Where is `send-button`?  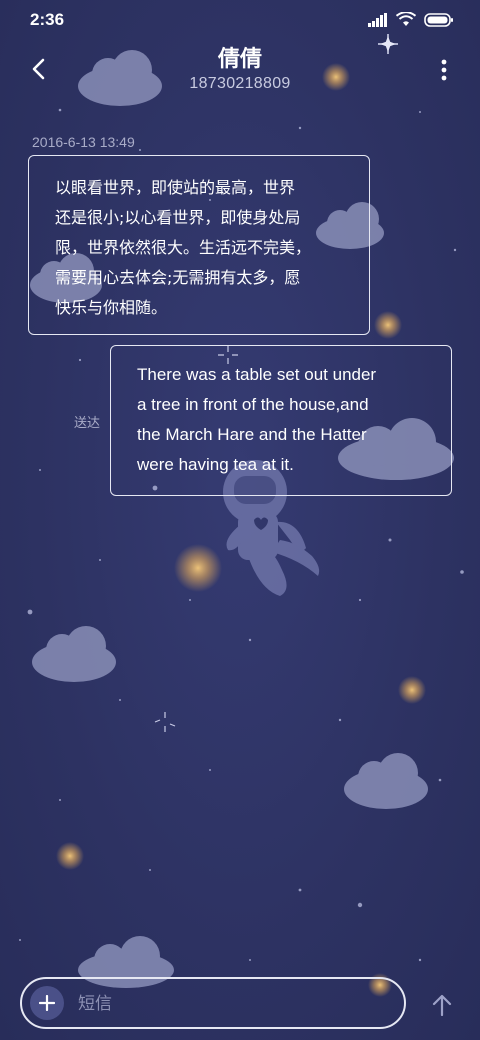
send-button is located at coordinates (442, 1005).